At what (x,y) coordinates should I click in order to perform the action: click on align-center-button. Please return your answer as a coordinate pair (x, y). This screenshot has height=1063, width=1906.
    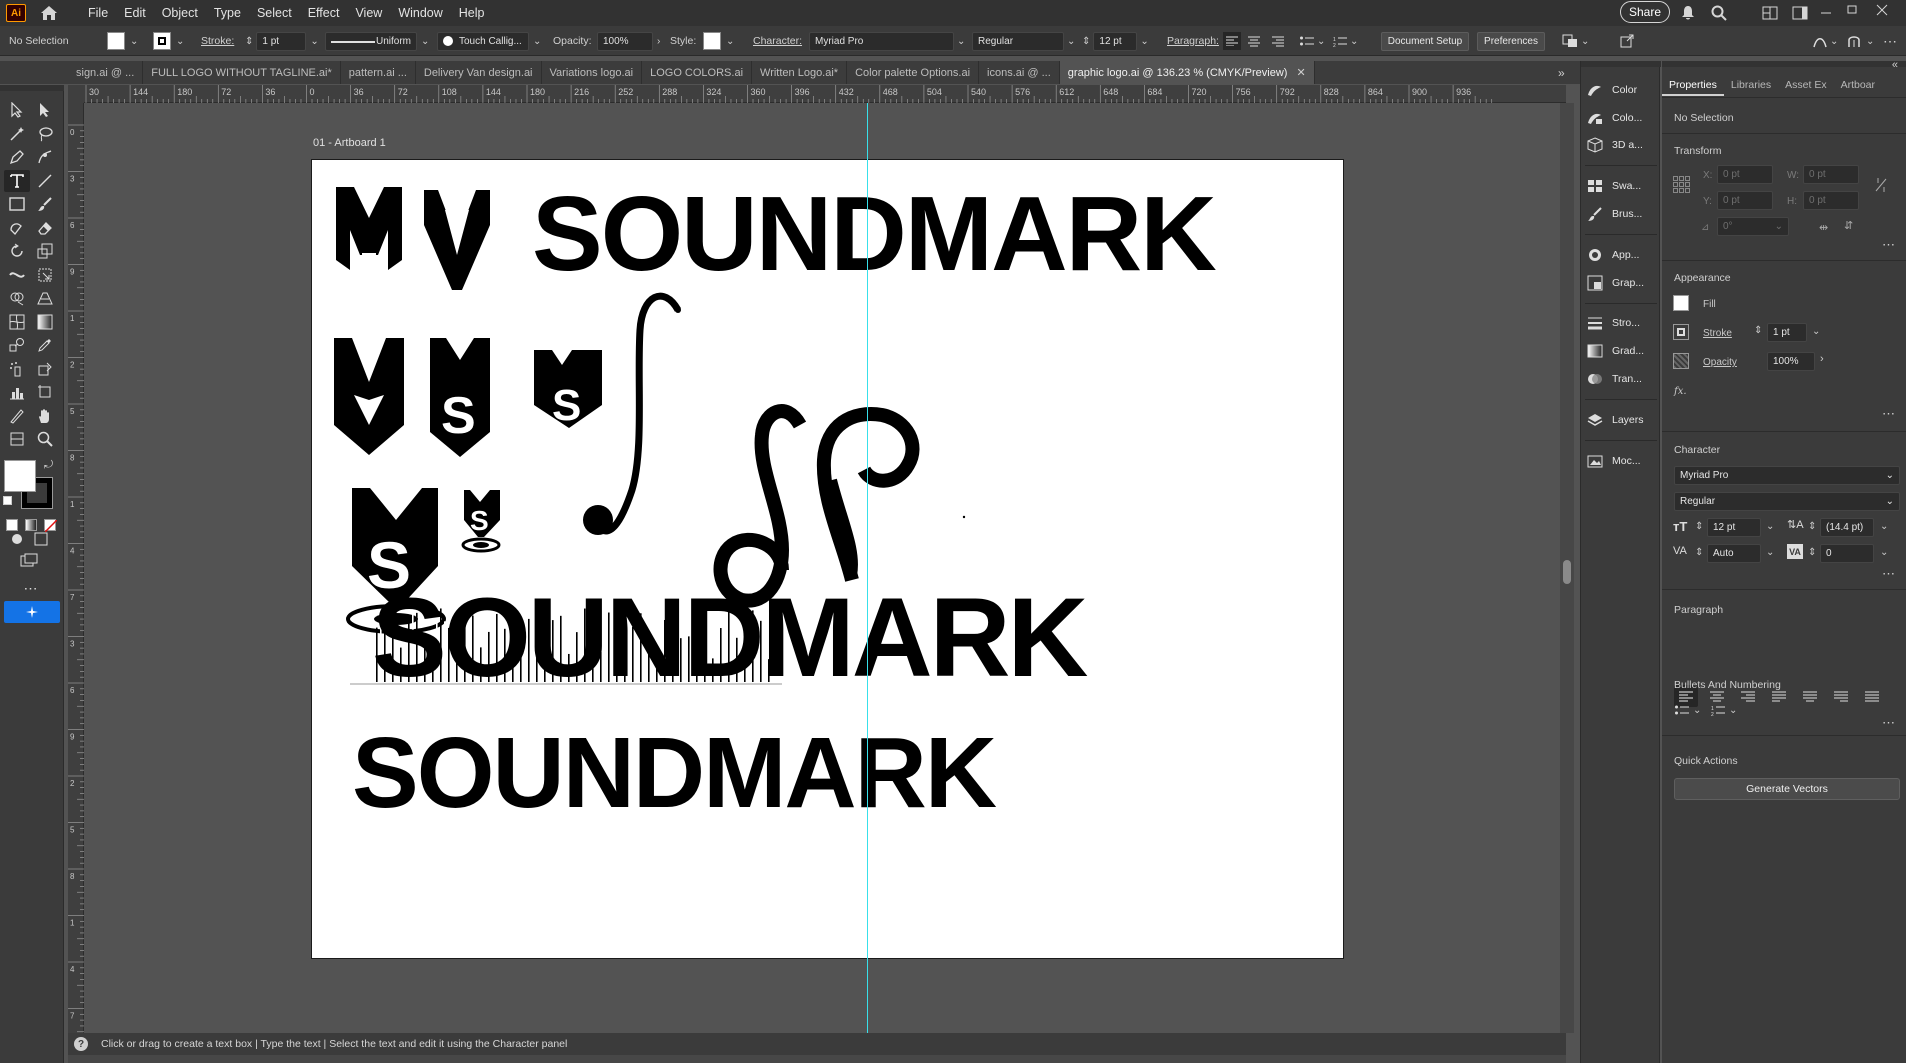
    Looking at the image, I should click on (1254, 41).